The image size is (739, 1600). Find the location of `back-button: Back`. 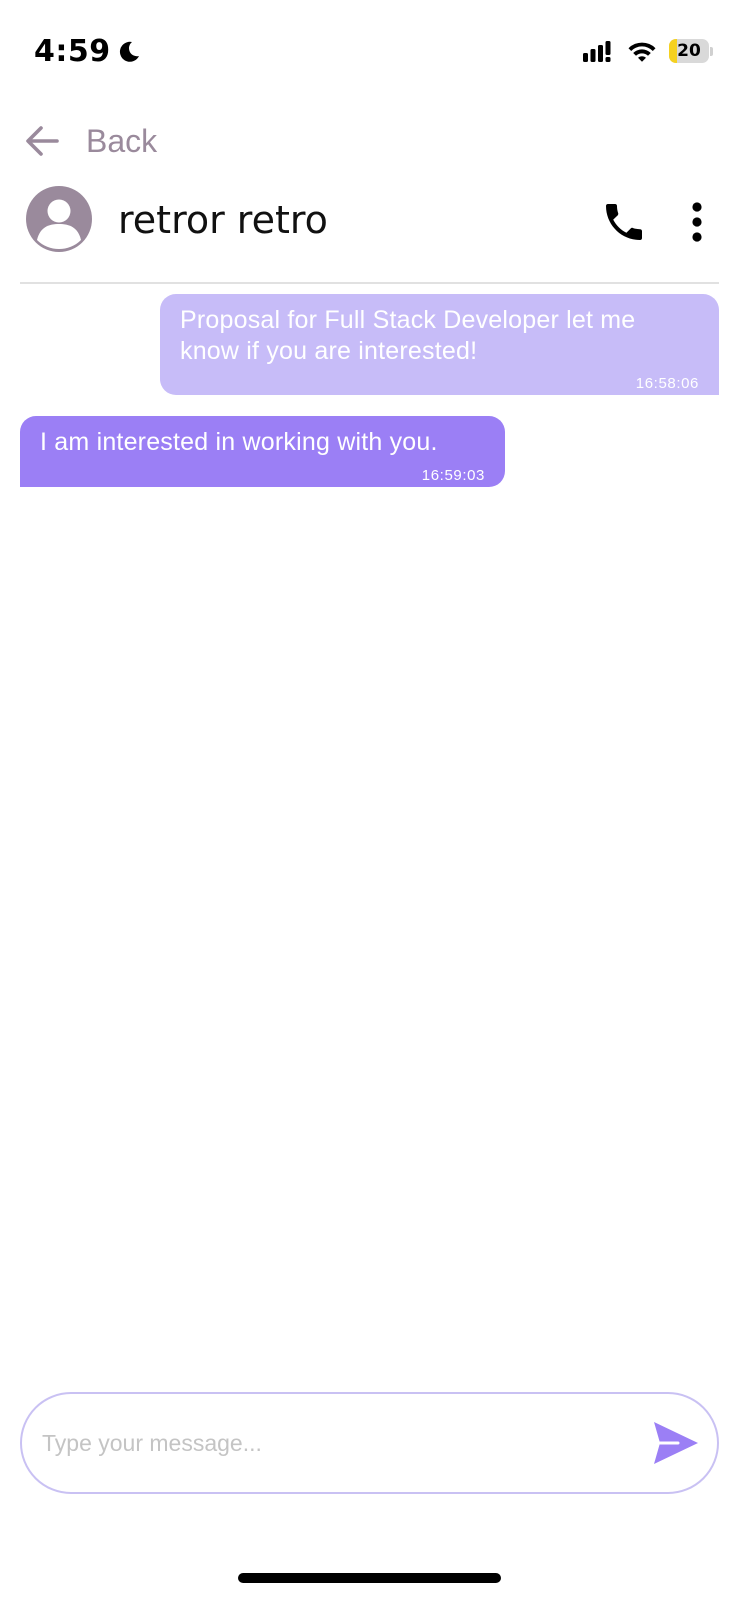

back-button: Back is located at coordinates (90, 141).